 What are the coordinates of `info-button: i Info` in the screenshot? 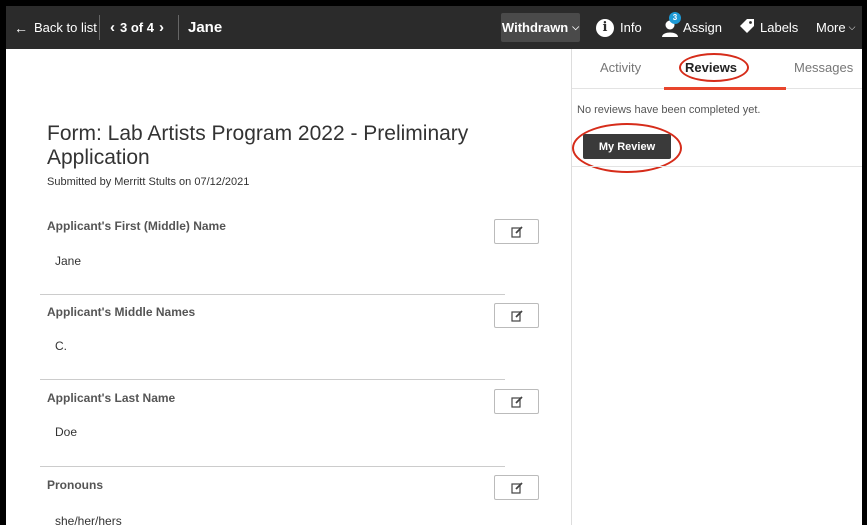 It's located at (619, 27).